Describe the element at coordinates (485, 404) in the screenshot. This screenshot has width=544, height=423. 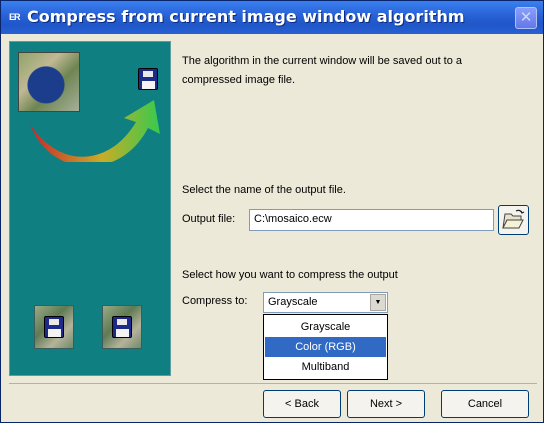
I see `cancel-button: Cancel` at that location.